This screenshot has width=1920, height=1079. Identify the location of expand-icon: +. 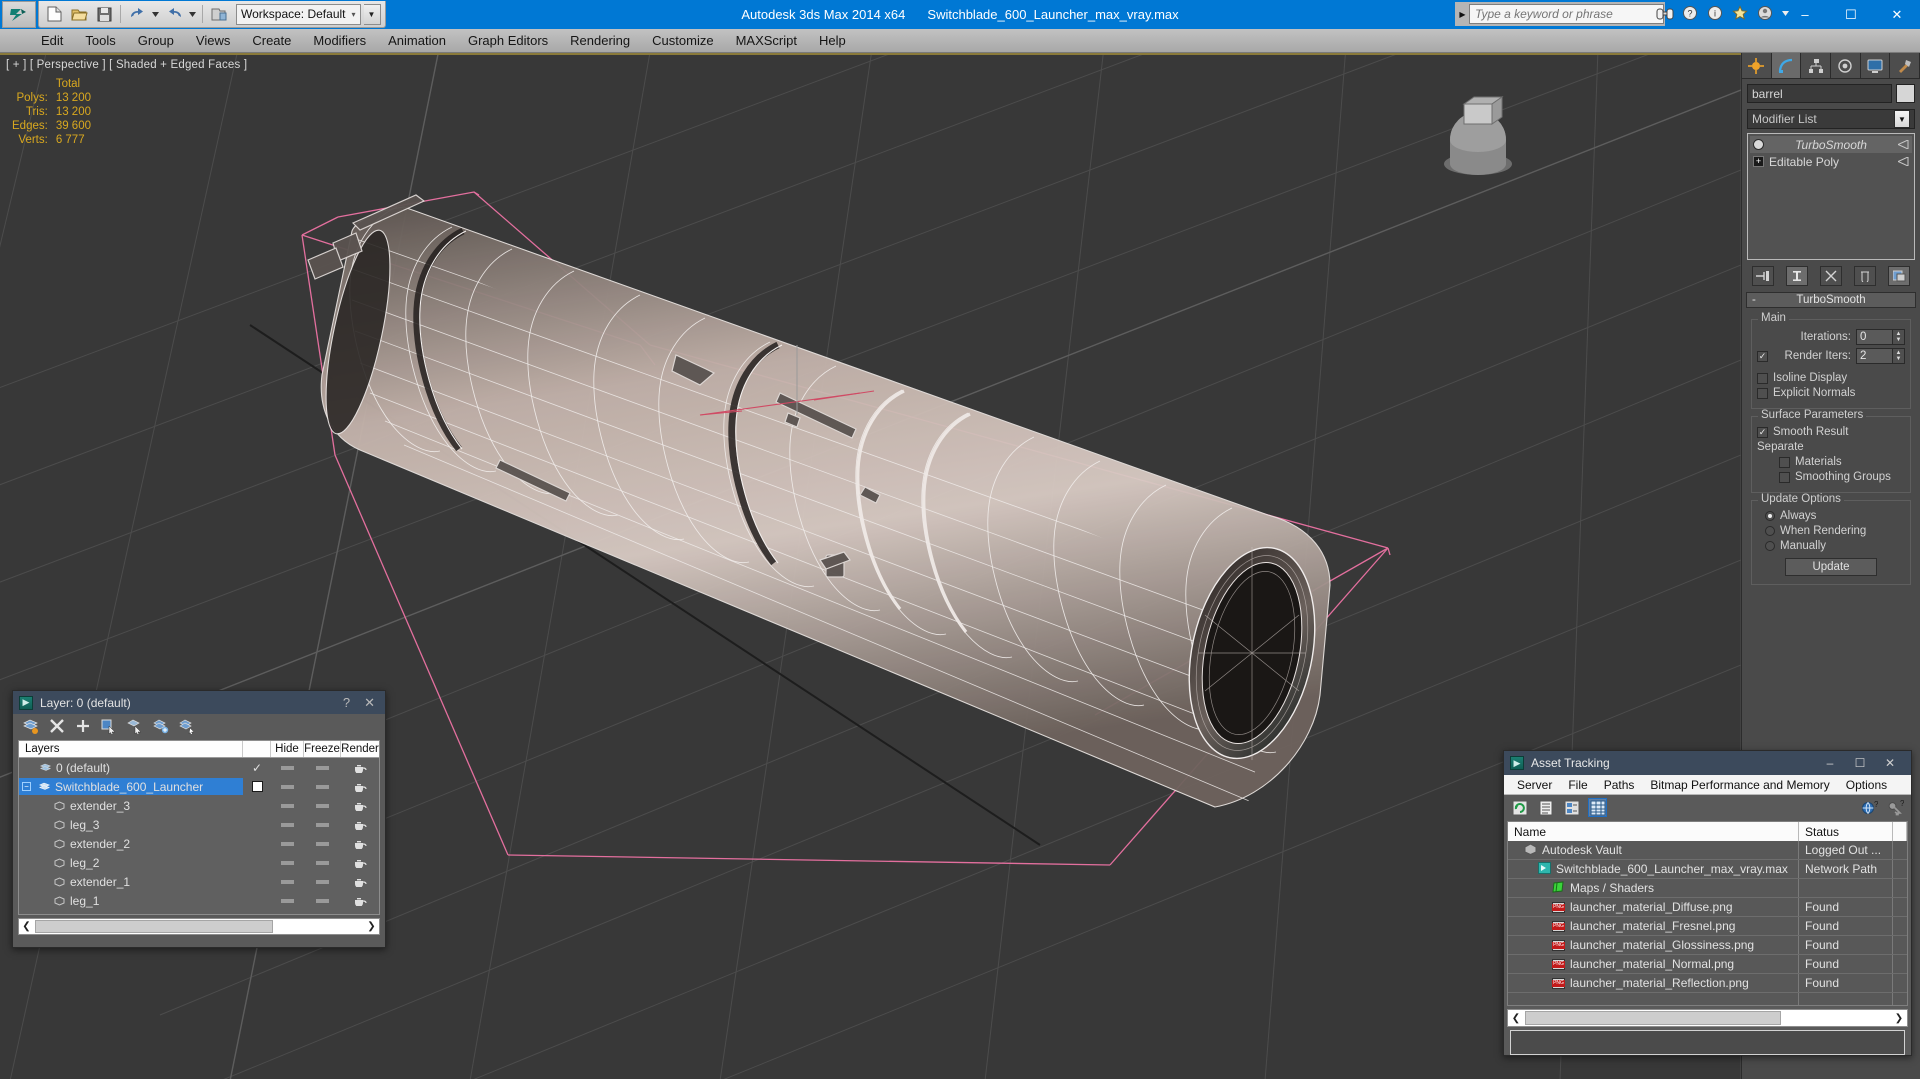
(1758, 161).